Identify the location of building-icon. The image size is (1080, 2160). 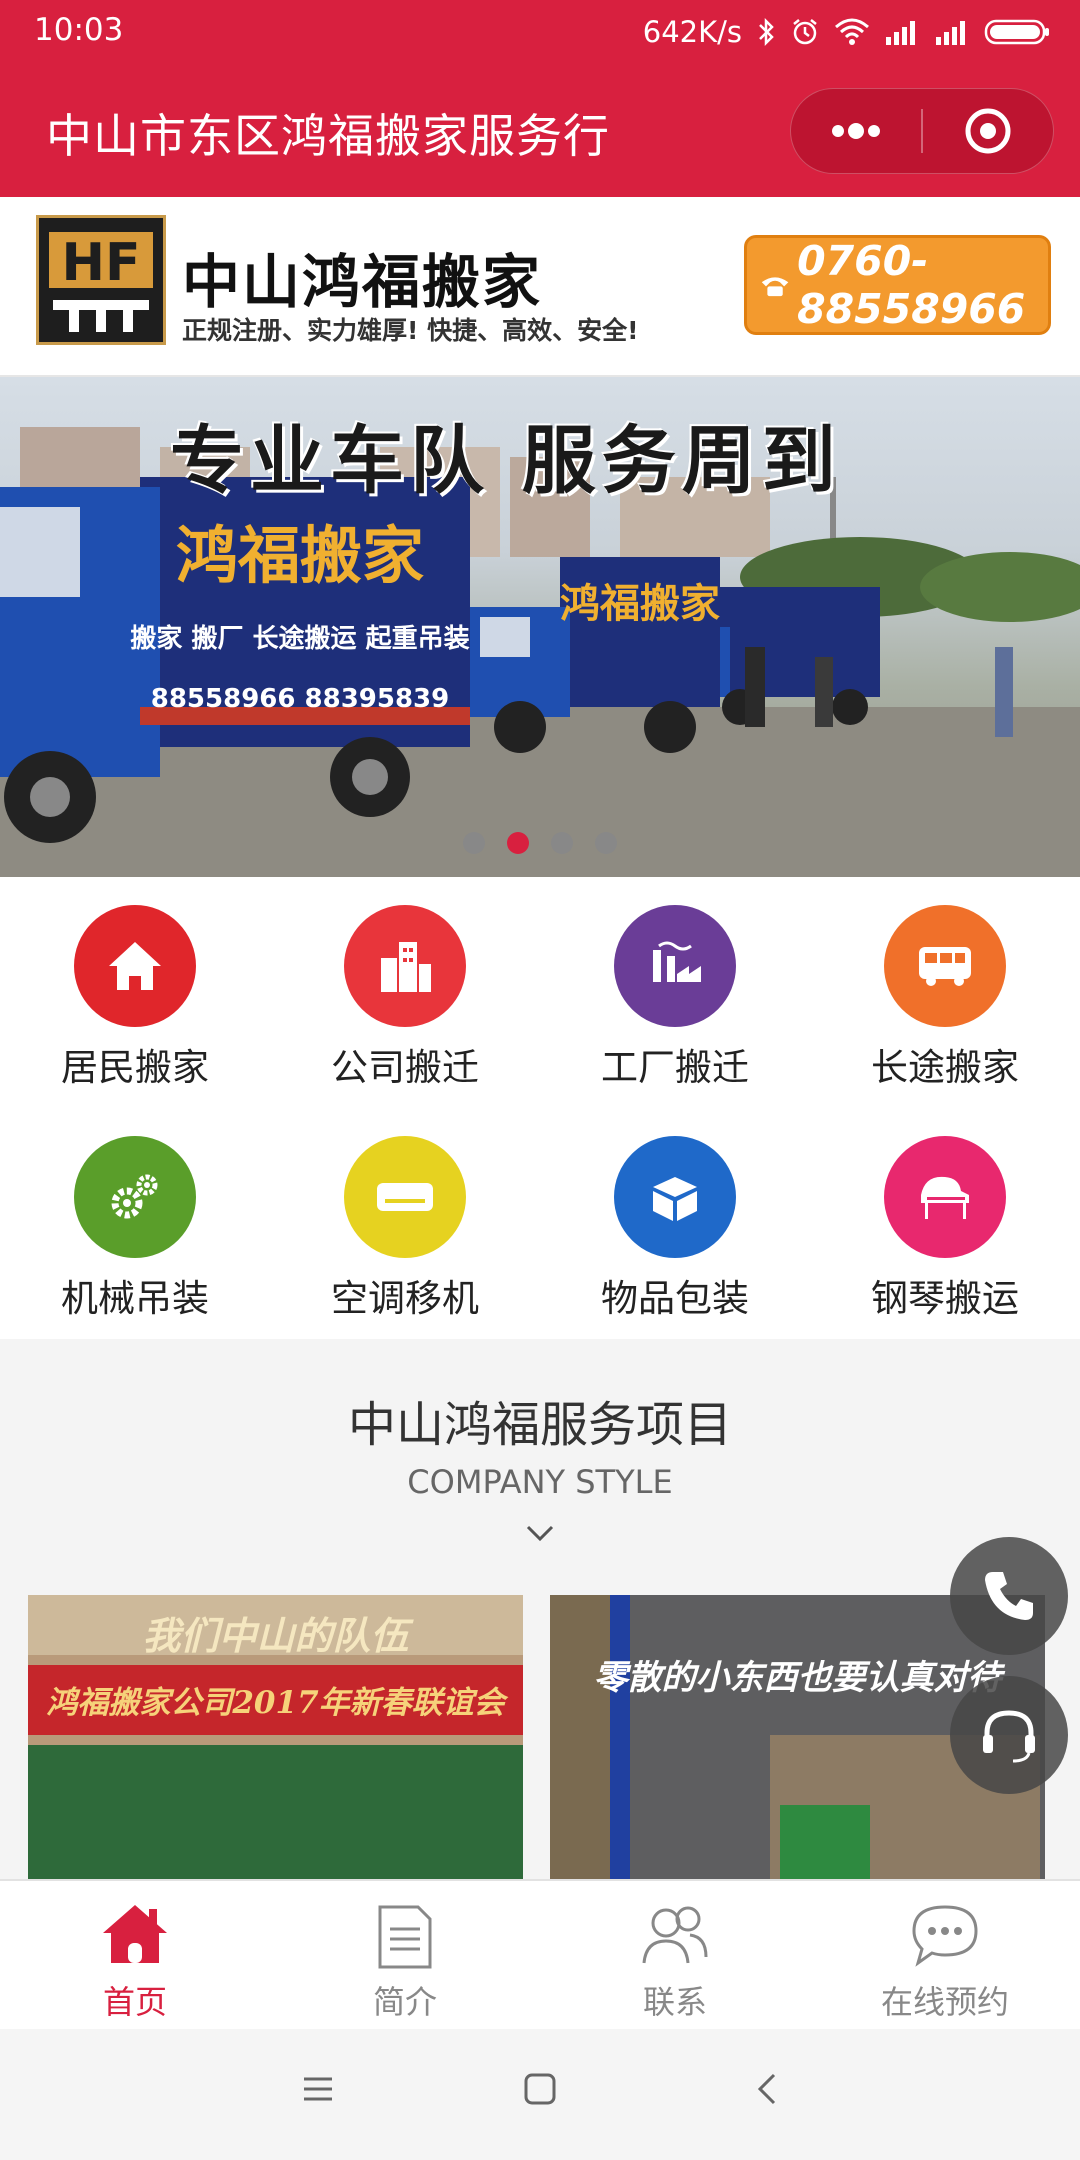
(405, 966).